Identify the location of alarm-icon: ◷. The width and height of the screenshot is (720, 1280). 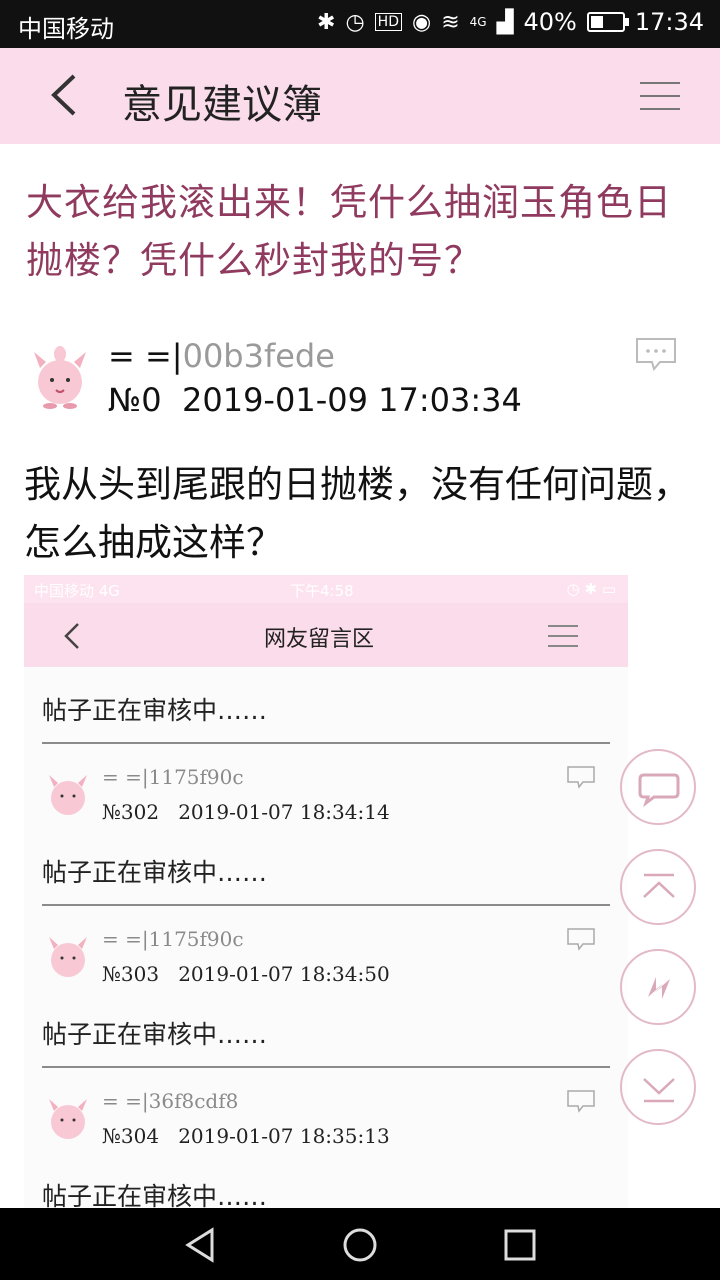
(355, 22).